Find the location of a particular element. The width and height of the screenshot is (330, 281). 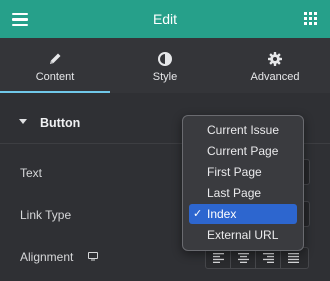

grid-icon is located at coordinates (310, 18).